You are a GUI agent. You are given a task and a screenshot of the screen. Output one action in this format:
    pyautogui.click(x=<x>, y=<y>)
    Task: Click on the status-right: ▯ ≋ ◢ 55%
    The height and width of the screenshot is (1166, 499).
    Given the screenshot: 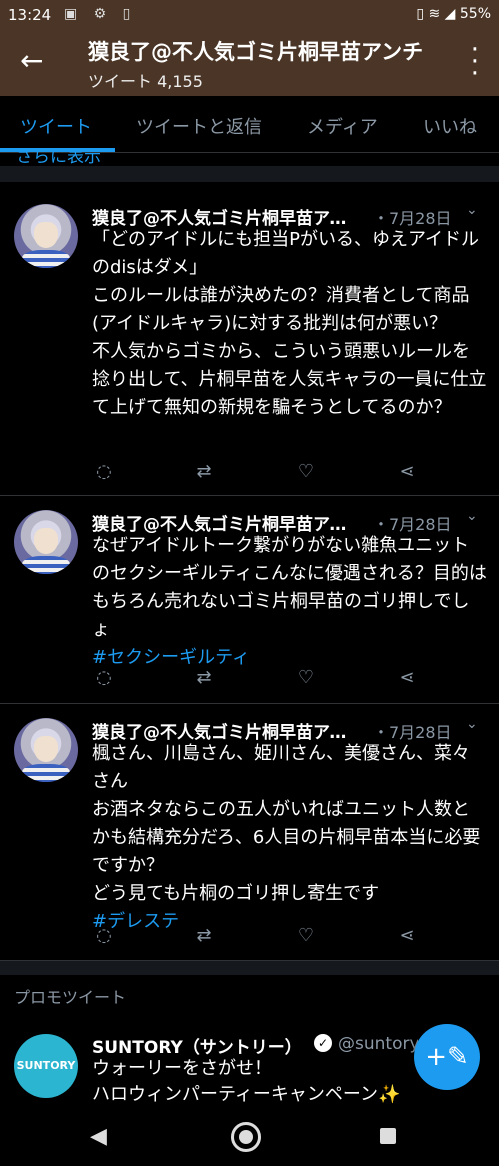 What is the action you would take?
    pyautogui.click(x=453, y=14)
    